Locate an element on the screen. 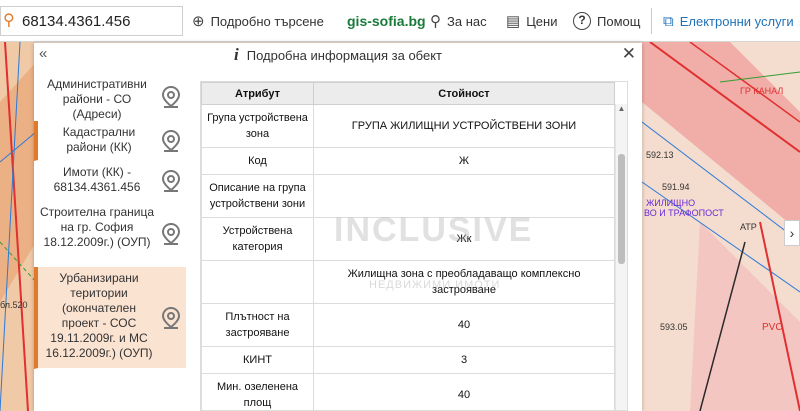 The width and height of the screenshot is (800, 411). search-input is located at coordinates (102, 21).